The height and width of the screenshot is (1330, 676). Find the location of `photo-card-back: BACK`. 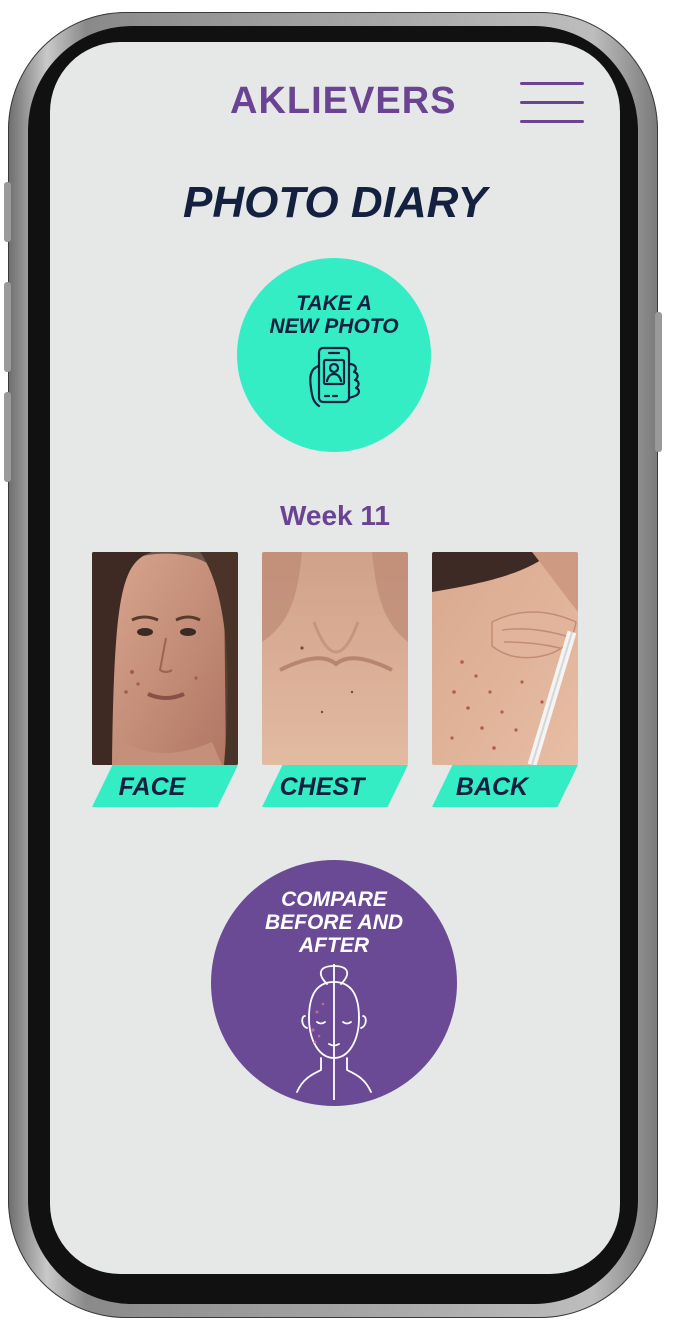

photo-card-back: BACK is located at coordinates (505, 679).